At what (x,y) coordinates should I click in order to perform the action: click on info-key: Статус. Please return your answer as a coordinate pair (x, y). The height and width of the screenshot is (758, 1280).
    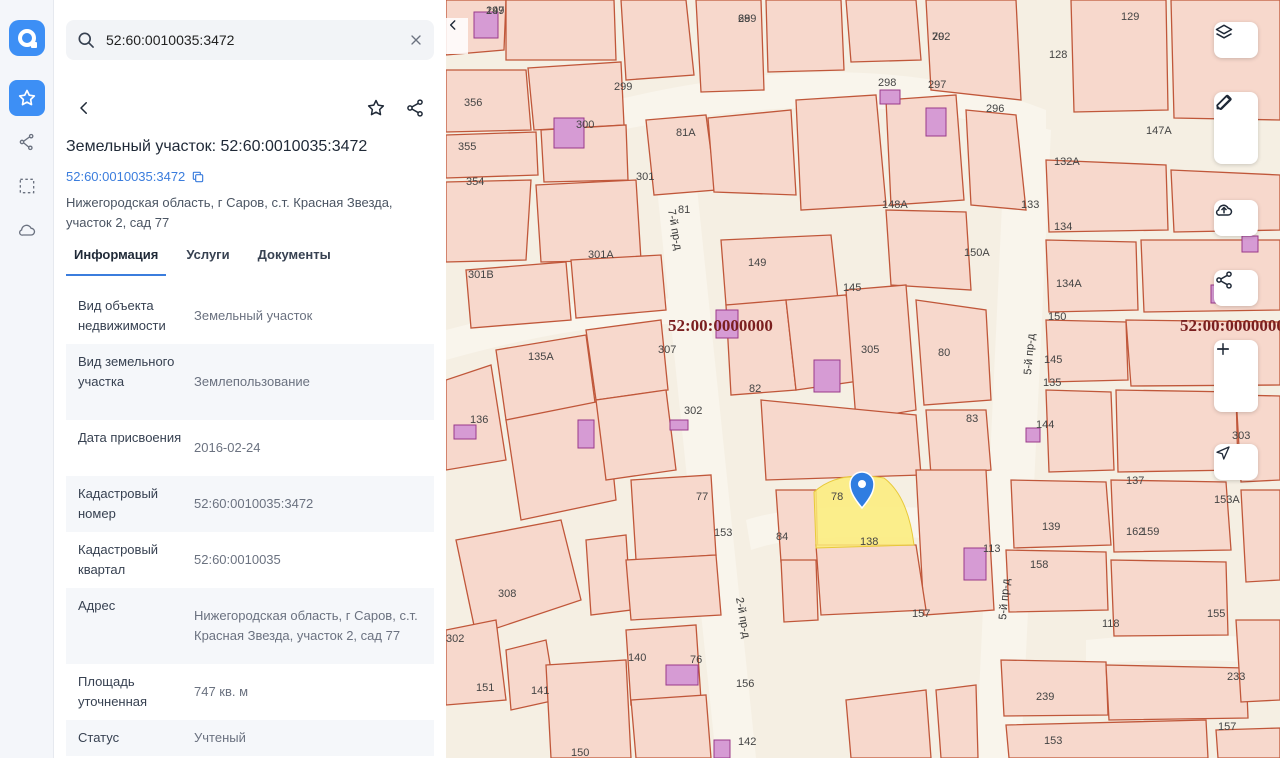
    Looking at the image, I should click on (99, 737).